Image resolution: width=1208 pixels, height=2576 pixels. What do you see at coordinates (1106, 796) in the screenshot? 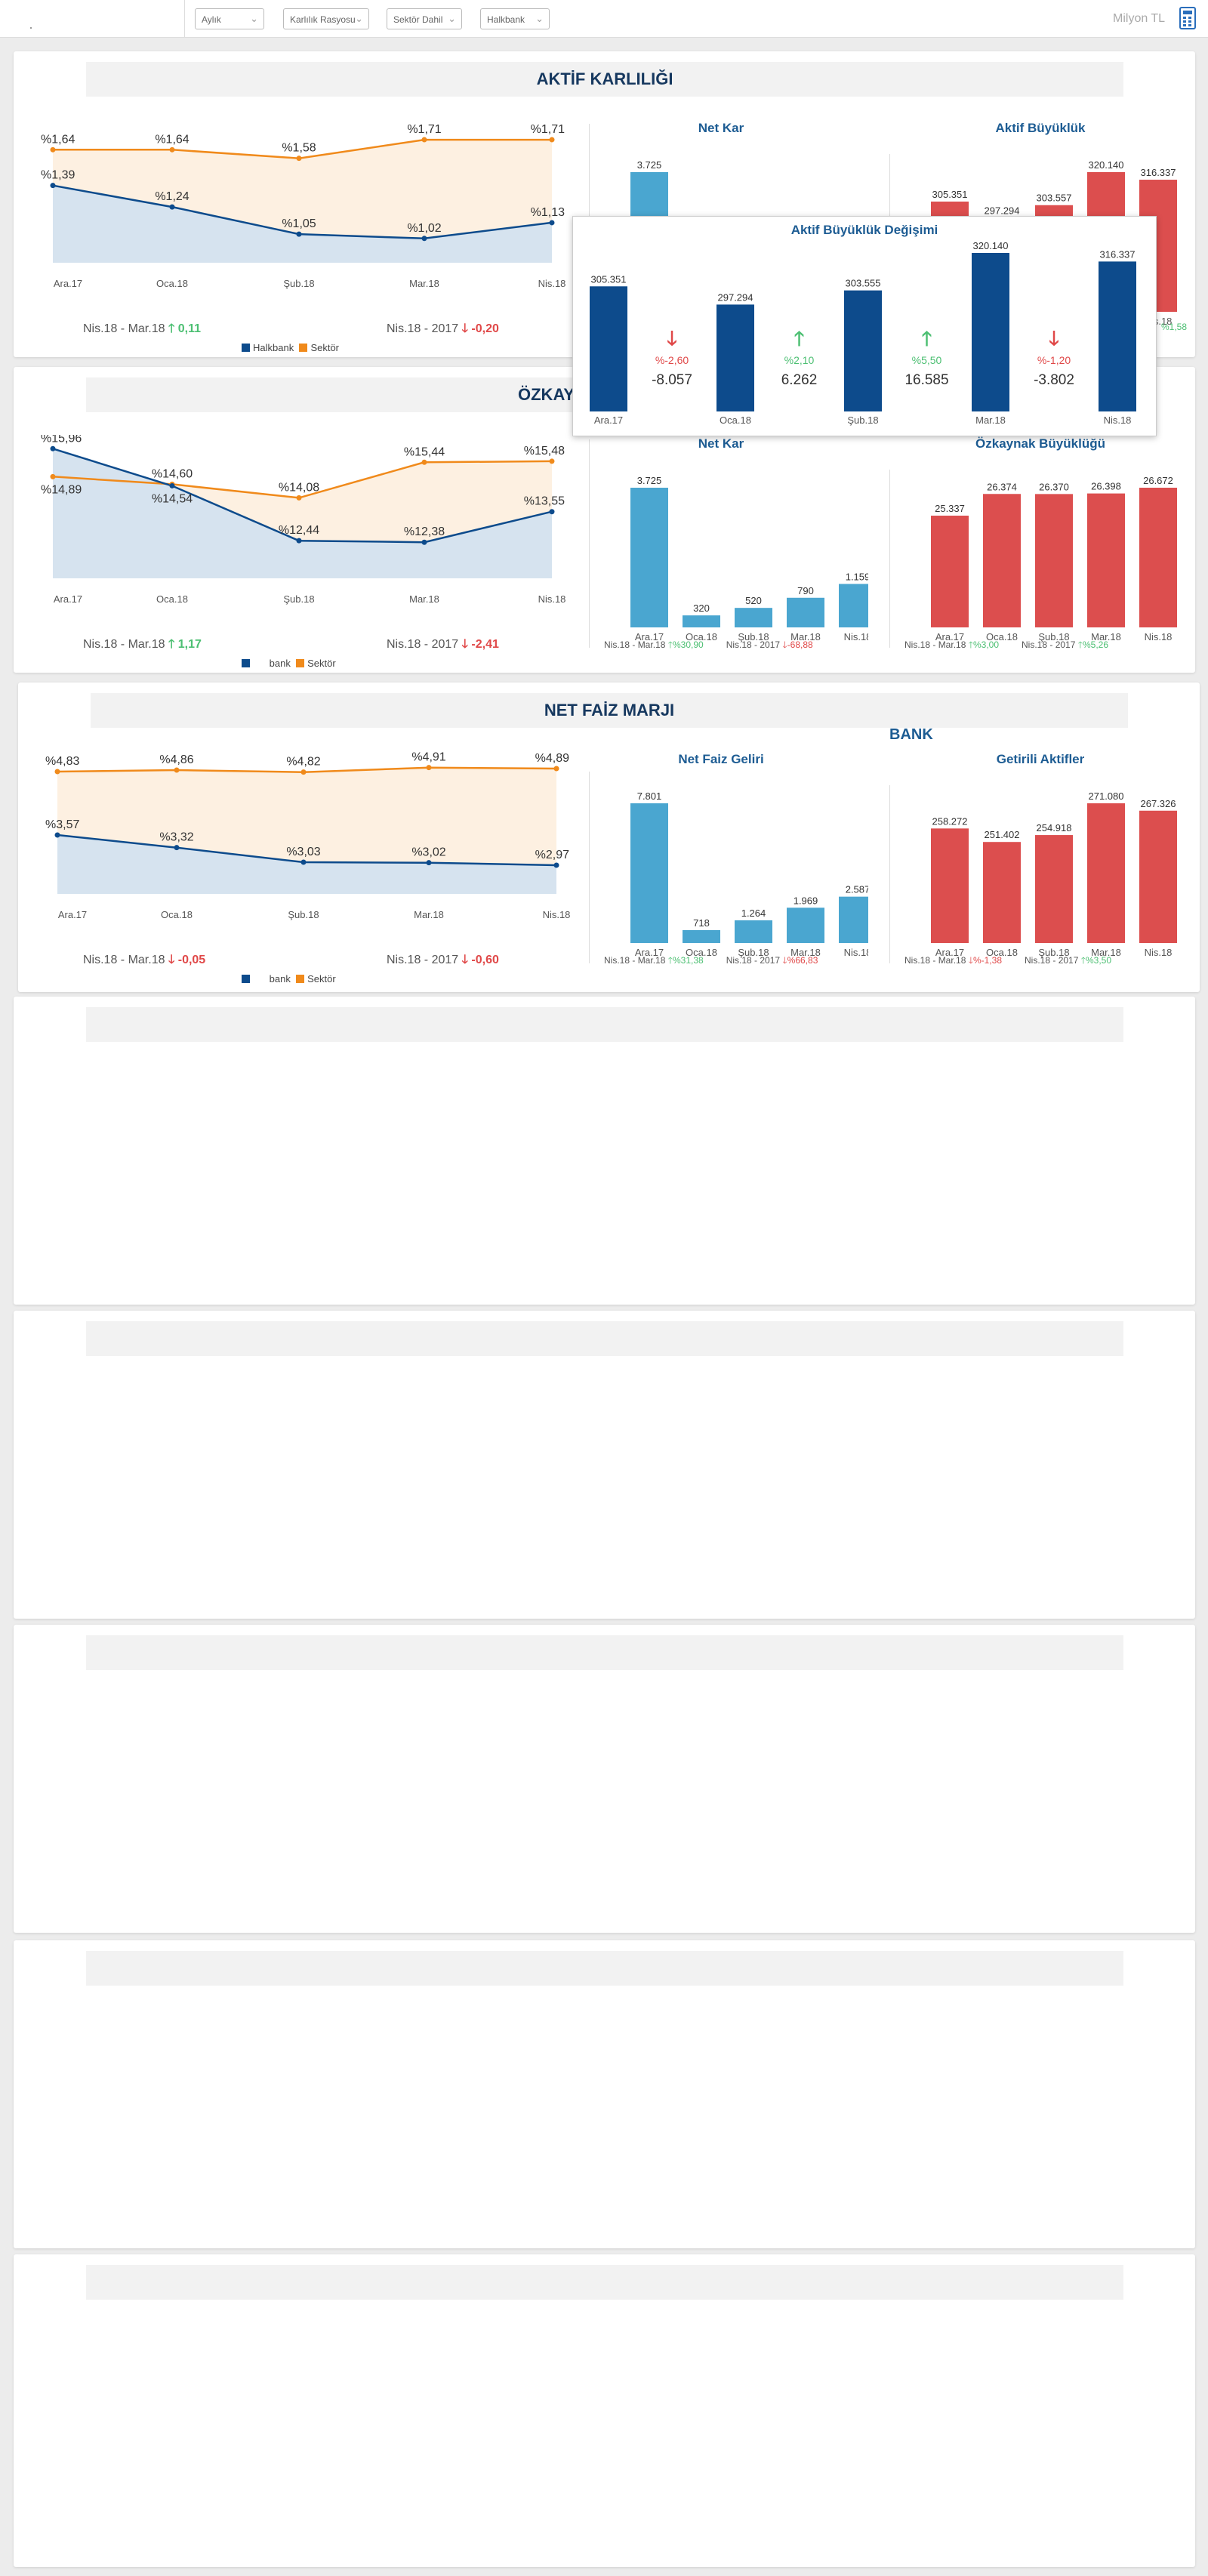
I see `bar-value-label: 271.080` at bounding box center [1106, 796].